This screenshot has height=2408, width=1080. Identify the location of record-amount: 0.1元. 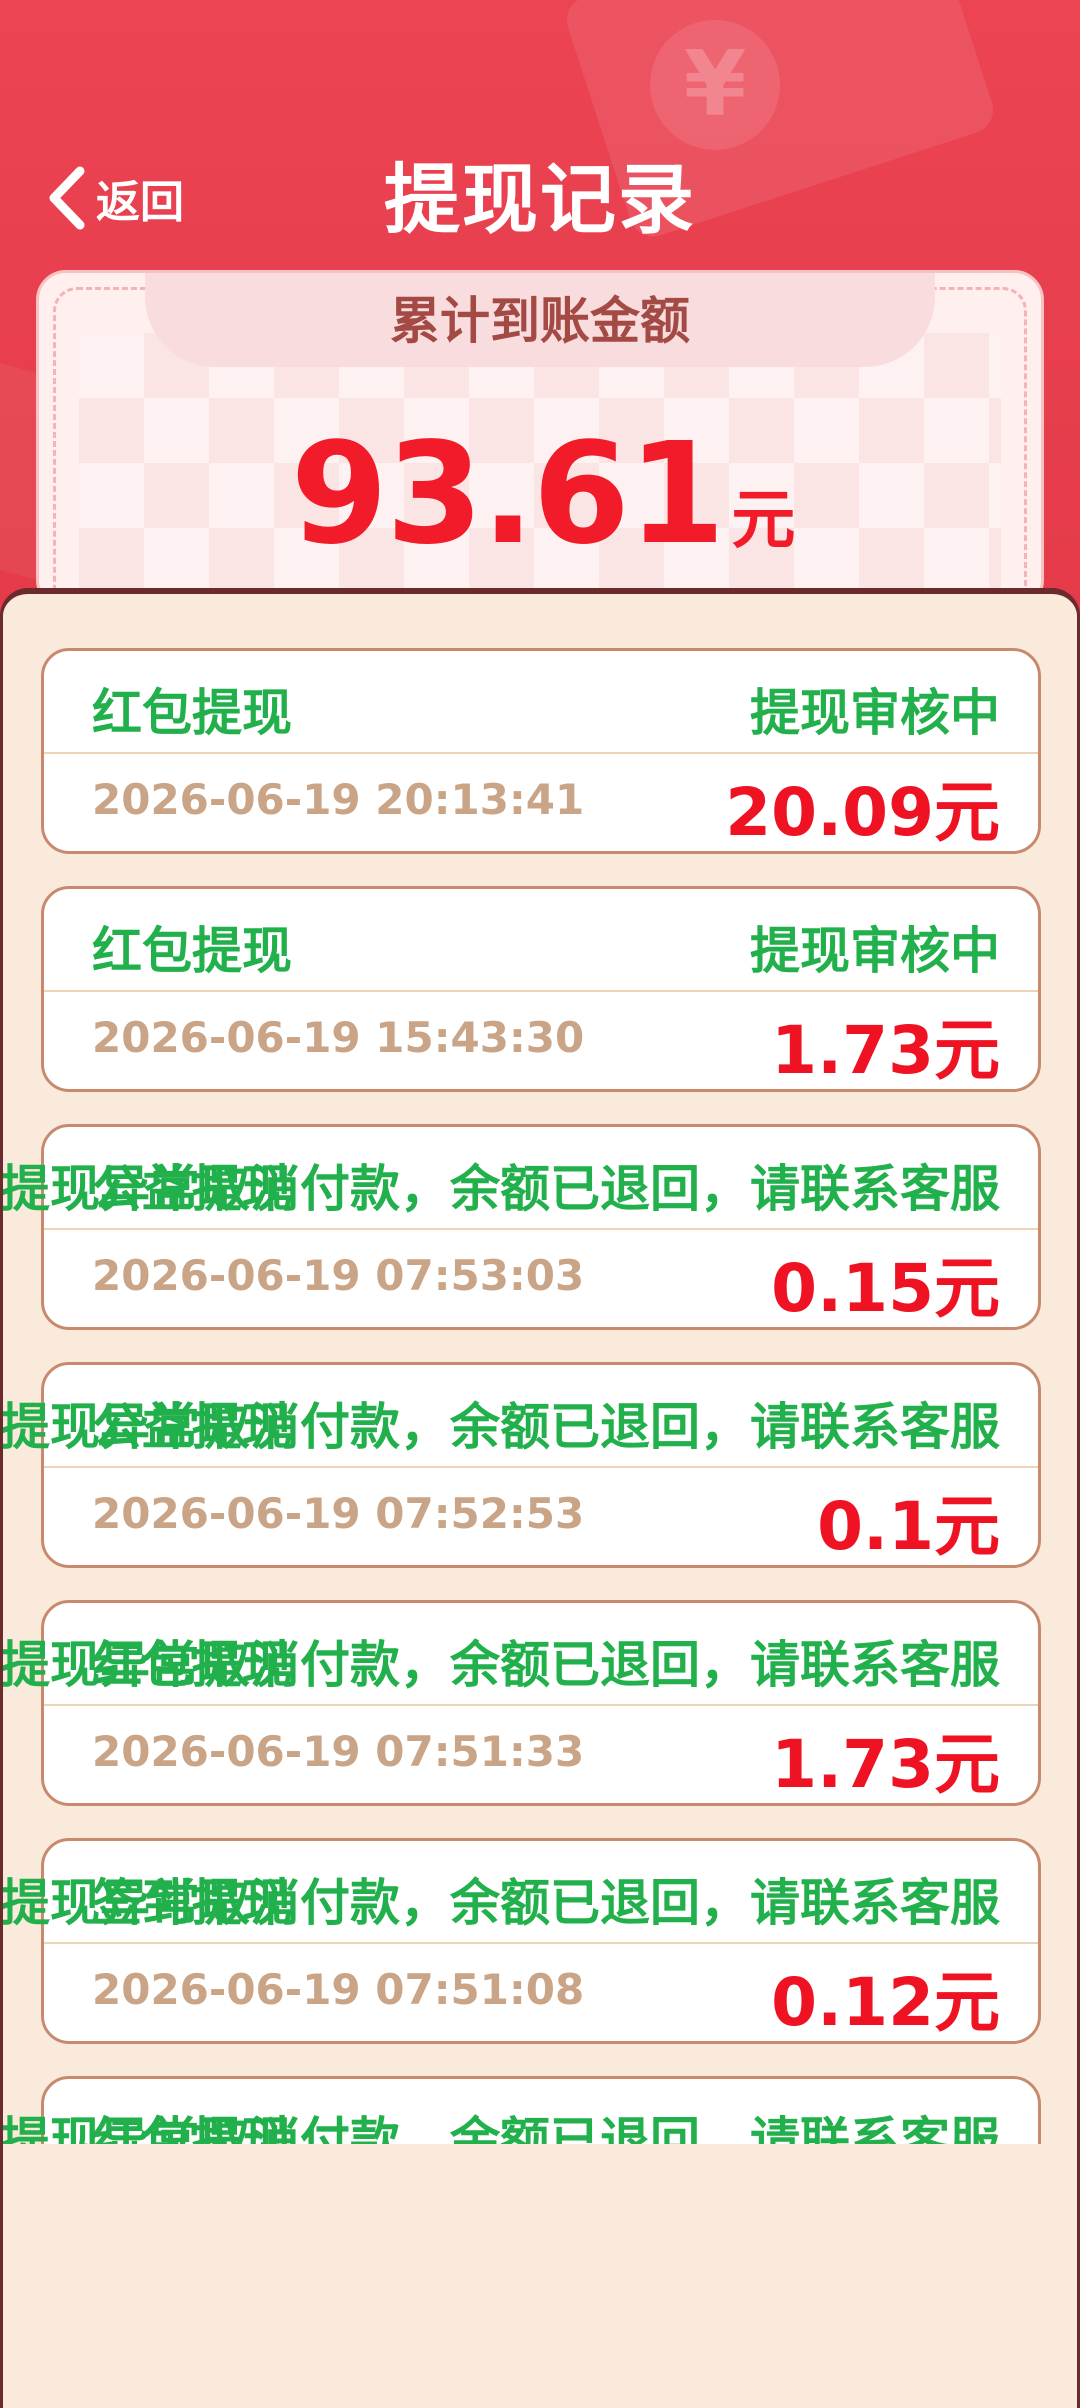
(908, 1526).